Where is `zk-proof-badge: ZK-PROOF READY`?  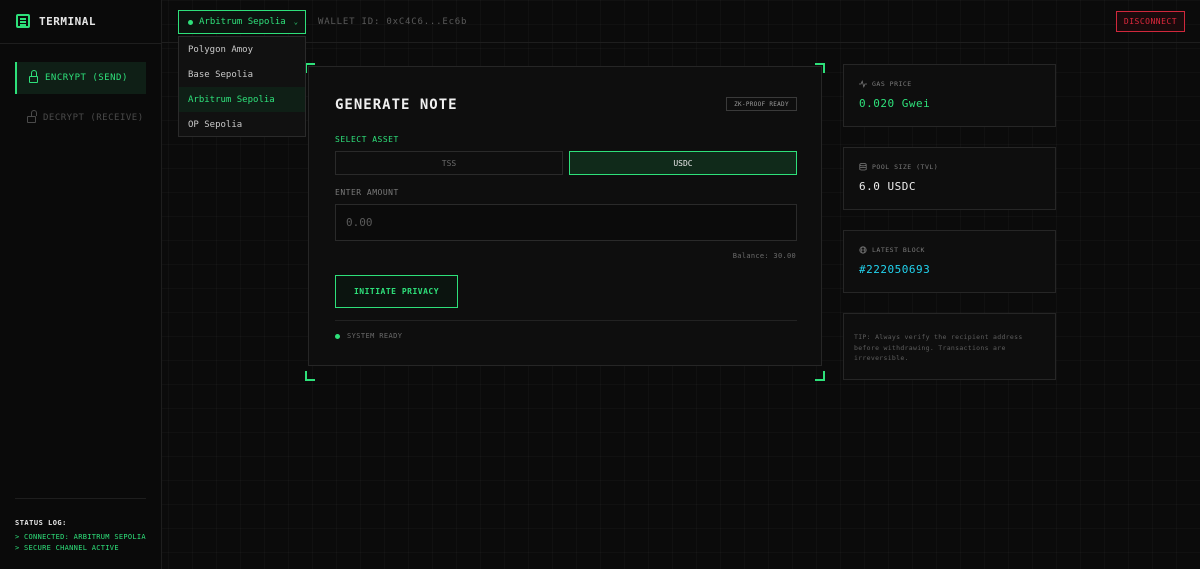 zk-proof-badge: ZK-PROOF READY is located at coordinates (761, 104).